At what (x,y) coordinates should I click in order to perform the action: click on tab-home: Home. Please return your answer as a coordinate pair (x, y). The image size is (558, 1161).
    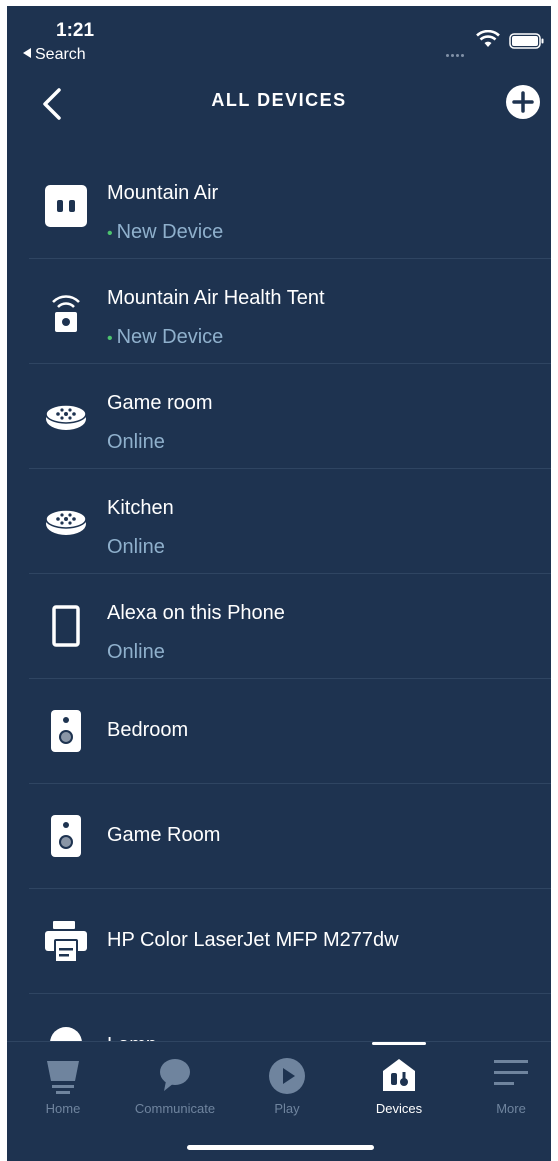
    Looking at the image, I should click on (63, 1087).